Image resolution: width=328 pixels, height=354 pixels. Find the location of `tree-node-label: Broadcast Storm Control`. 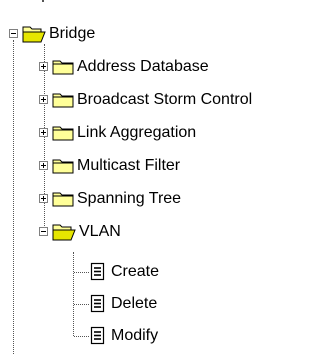

tree-node-label: Broadcast Storm Control is located at coordinates (165, 99).